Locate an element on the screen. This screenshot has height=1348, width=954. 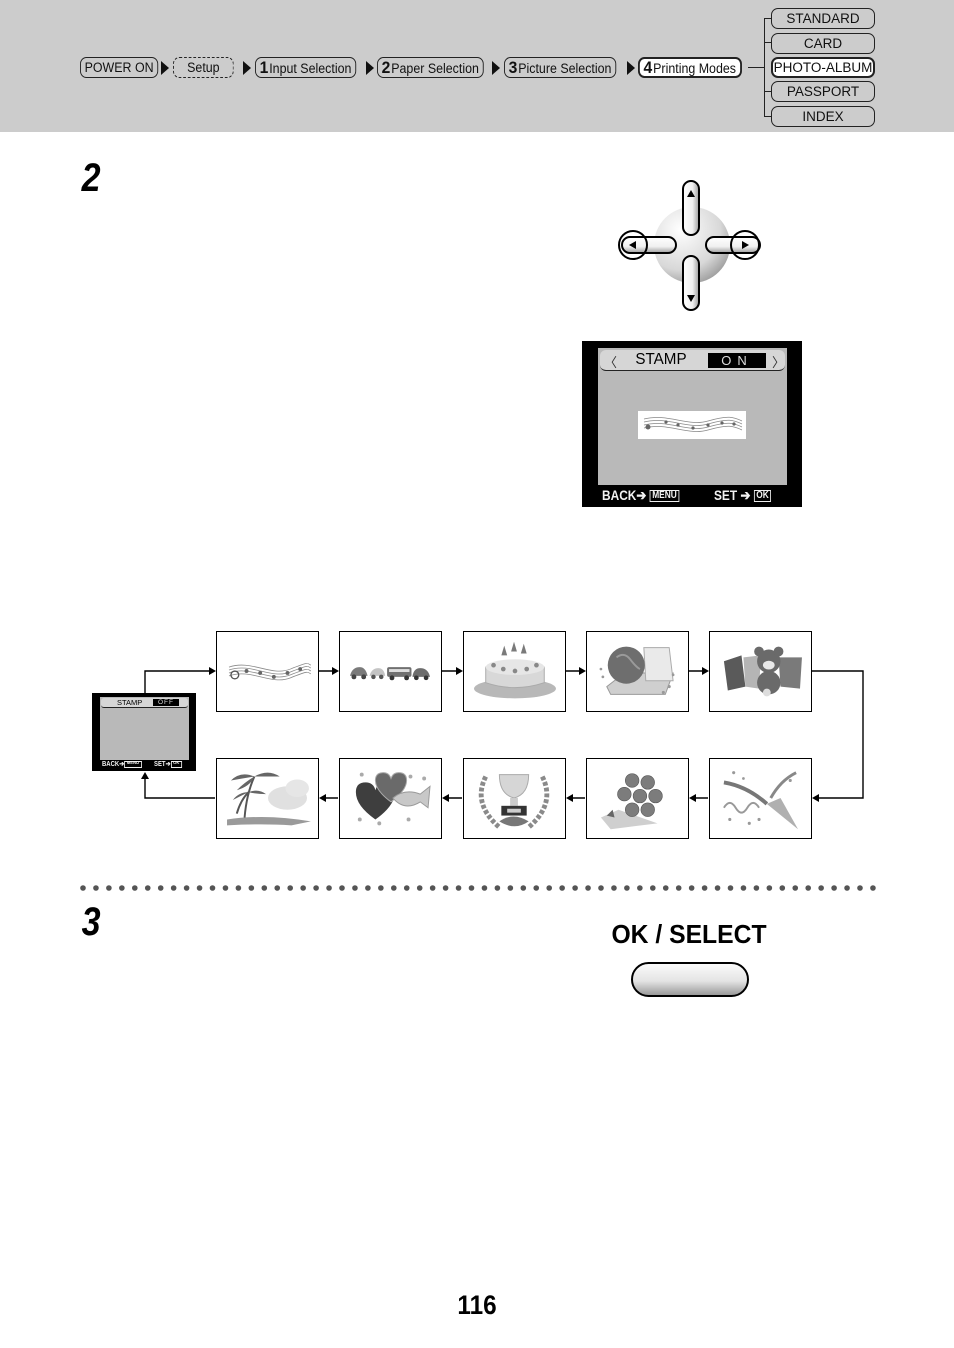
mode-photo-album: PHOTO-ALBUM is located at coordinates (823, 67).